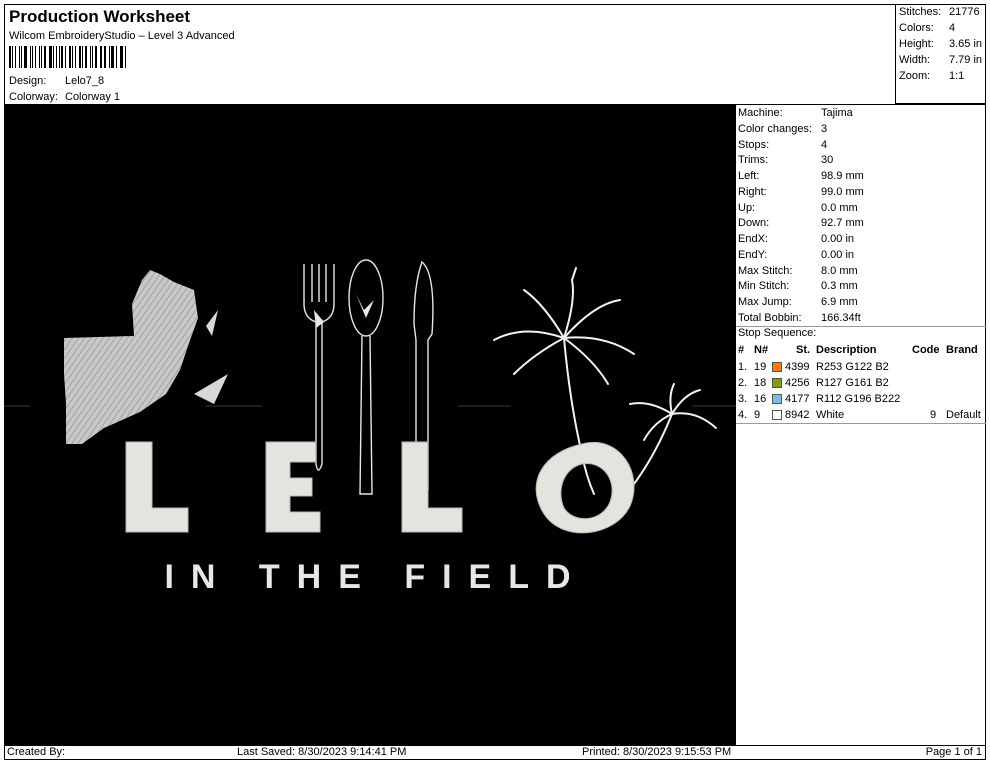 The height and width of the screenshot is (762, 990). I want to click on needle-number: 9, so click(757, 415).